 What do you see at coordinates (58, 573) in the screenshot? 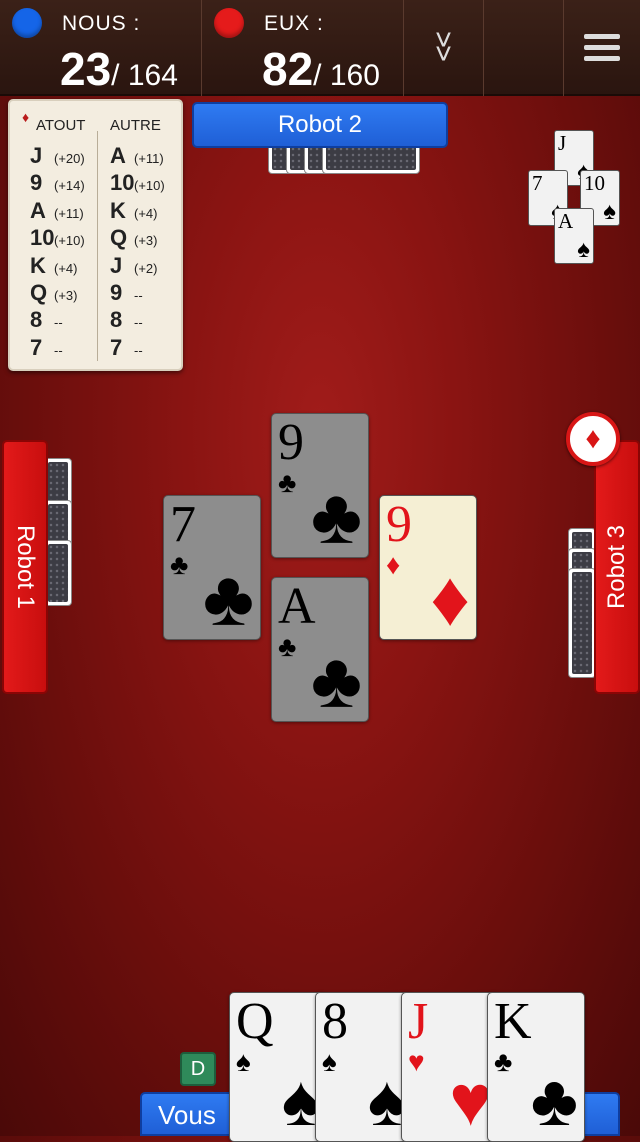
I see `robot1-card-back` at bounding box center [58, 573].